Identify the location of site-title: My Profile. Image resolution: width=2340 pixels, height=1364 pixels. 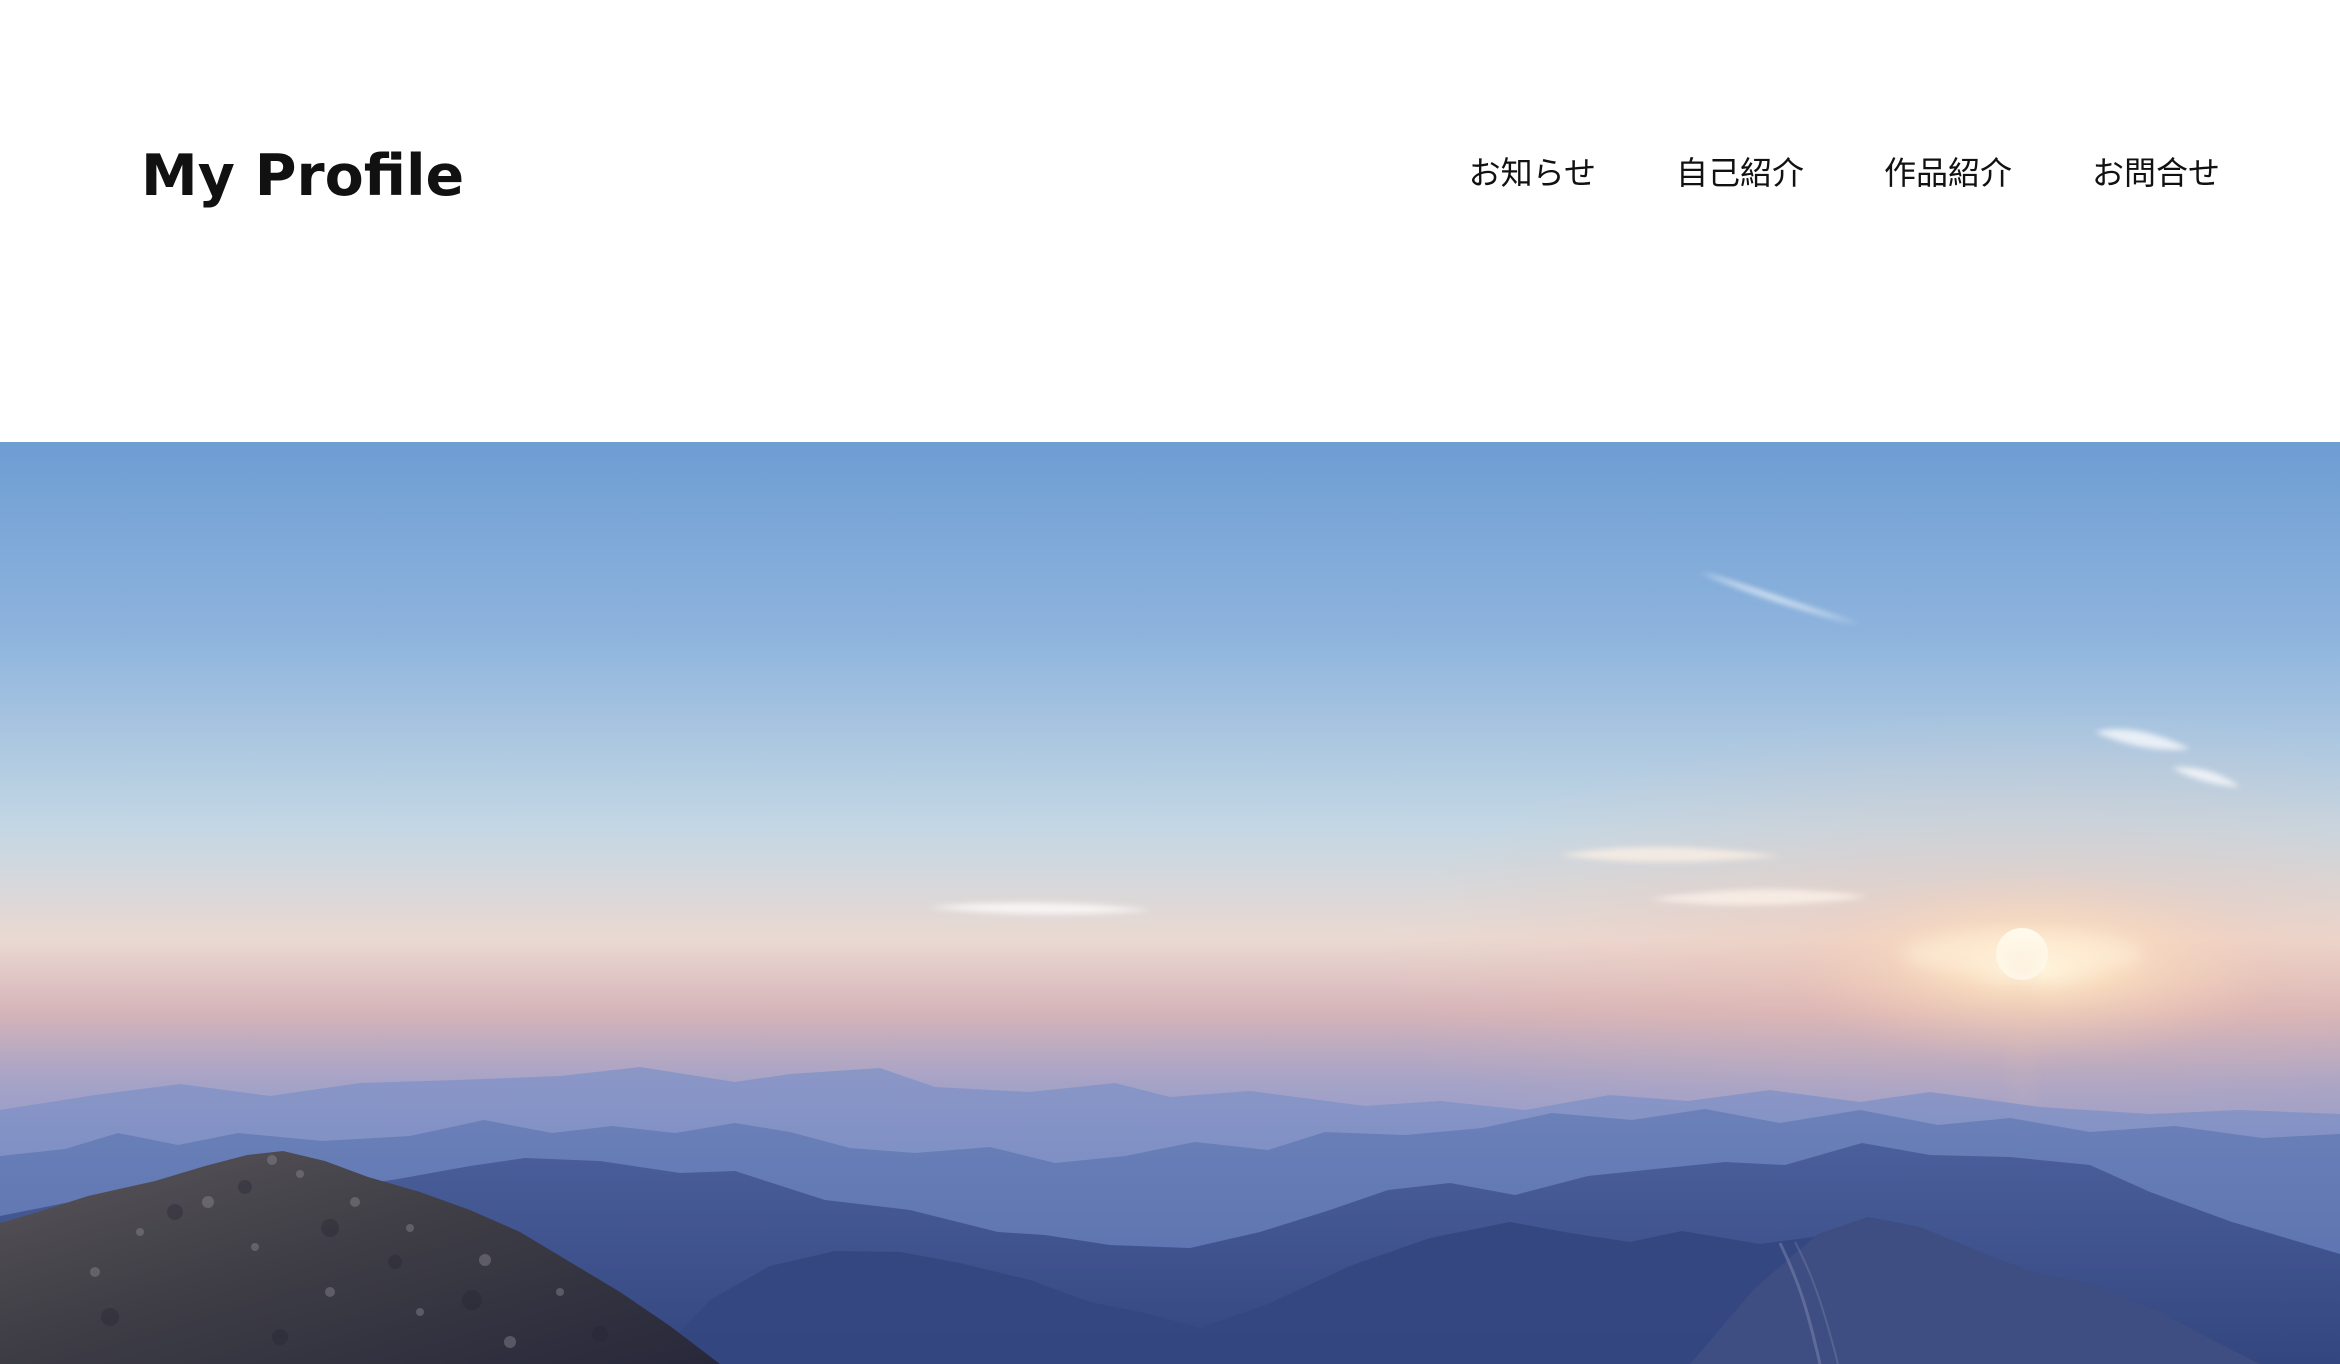
(302, 176).